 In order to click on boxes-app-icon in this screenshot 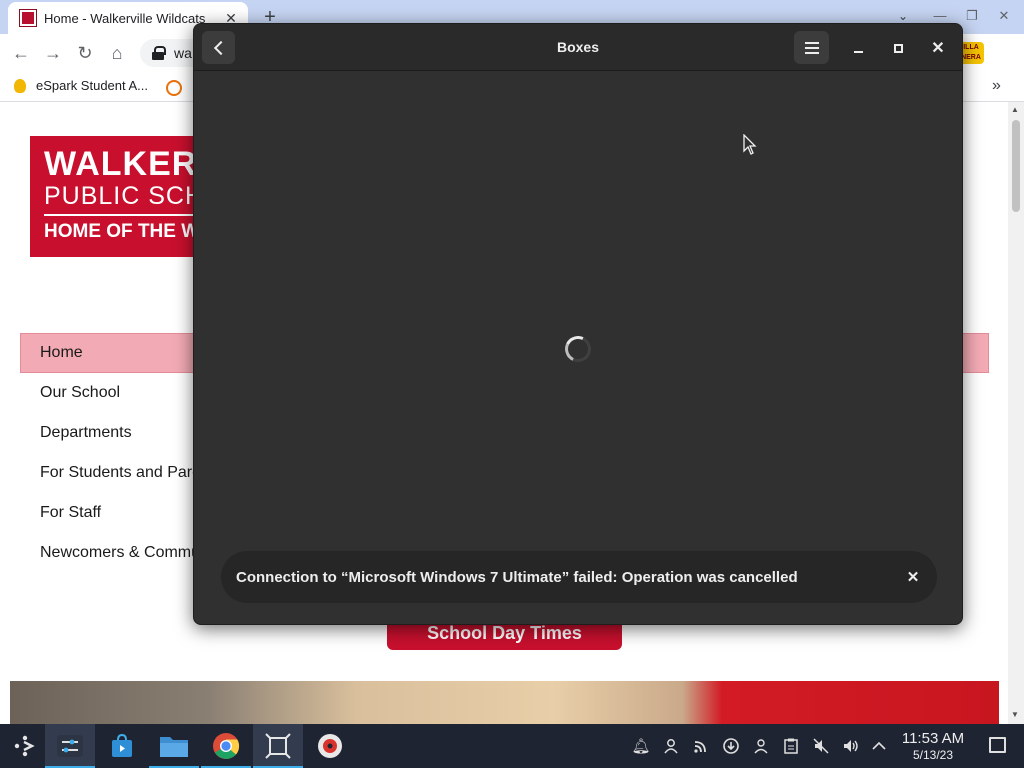, I will do `click(278, 746)`.